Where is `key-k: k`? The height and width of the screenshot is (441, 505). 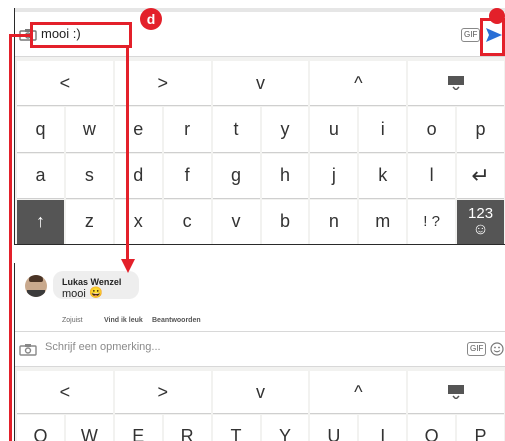
key-k: k is located at coordinates (383, 175).